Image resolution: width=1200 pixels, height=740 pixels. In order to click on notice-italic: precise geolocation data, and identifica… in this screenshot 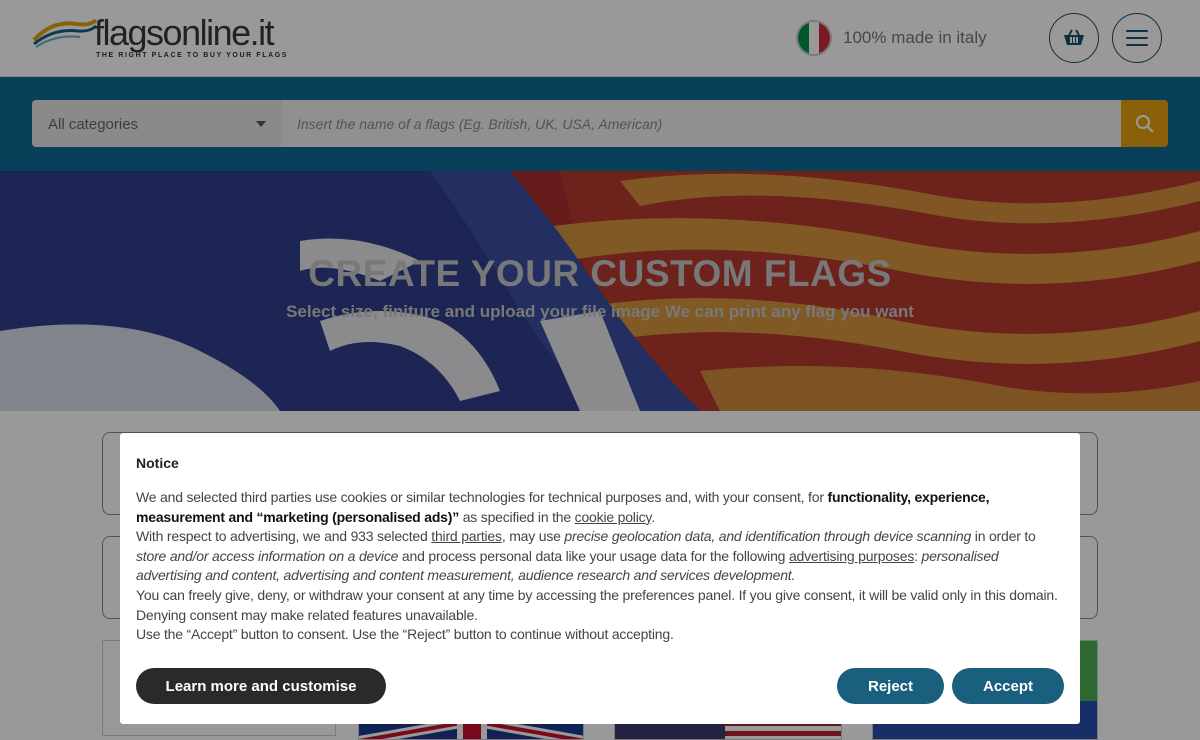, I will do `click(768, 536)`.